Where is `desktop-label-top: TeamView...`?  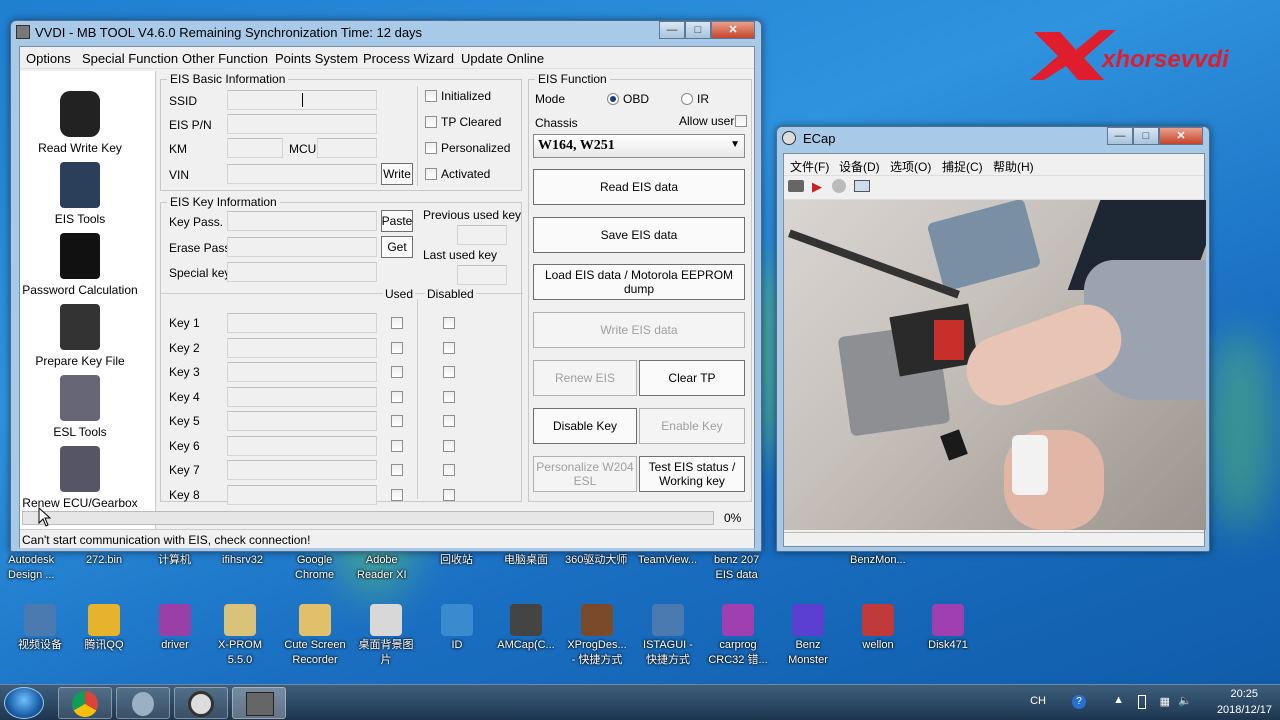 desktop-label-top: TeamView... is located at coordinates (667, 560).